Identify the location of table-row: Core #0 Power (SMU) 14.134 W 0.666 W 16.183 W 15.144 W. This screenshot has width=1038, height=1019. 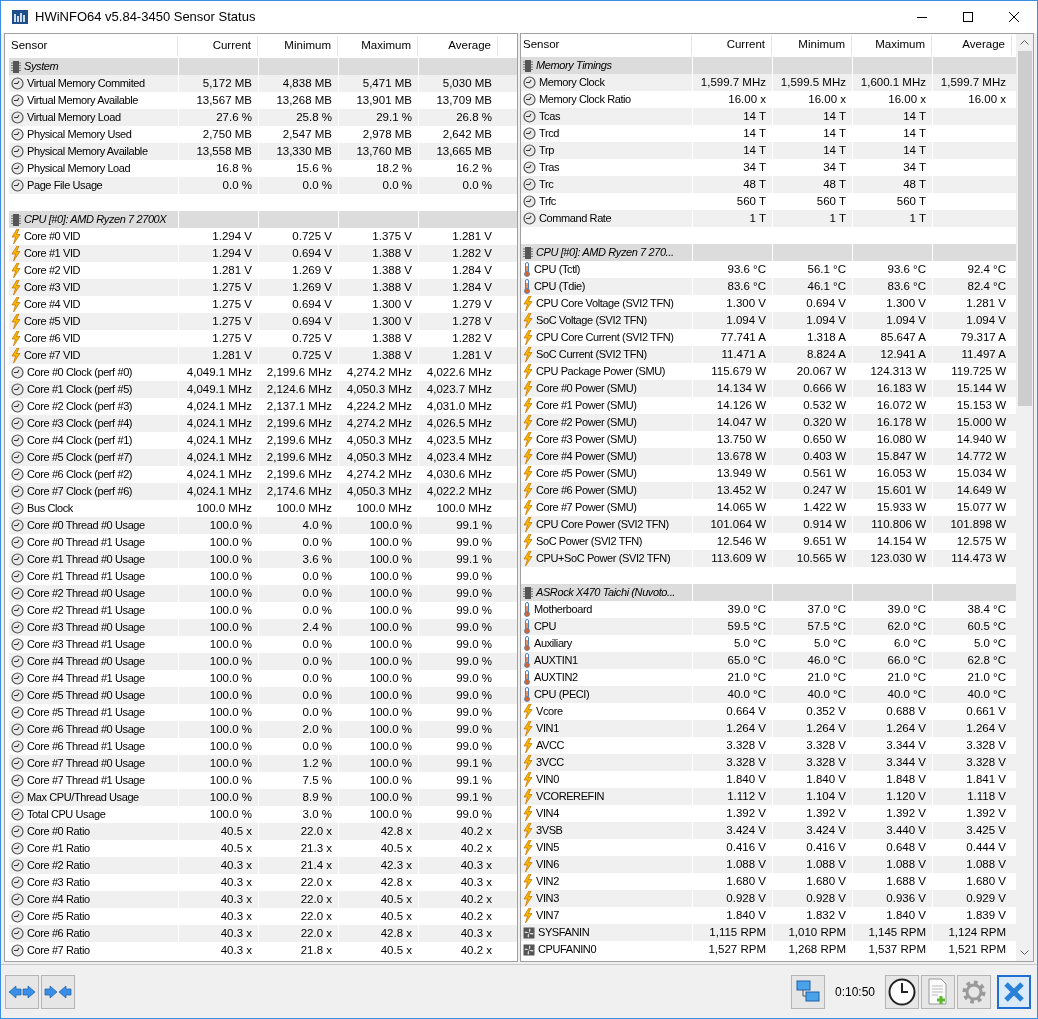
(768, 388).